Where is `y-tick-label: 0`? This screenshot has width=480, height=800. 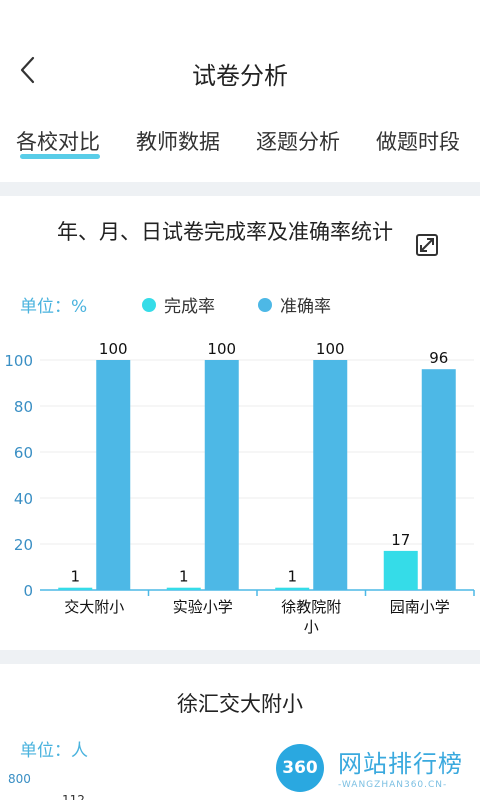 y-tick-label: 0 is located at coordinates (28, 591).